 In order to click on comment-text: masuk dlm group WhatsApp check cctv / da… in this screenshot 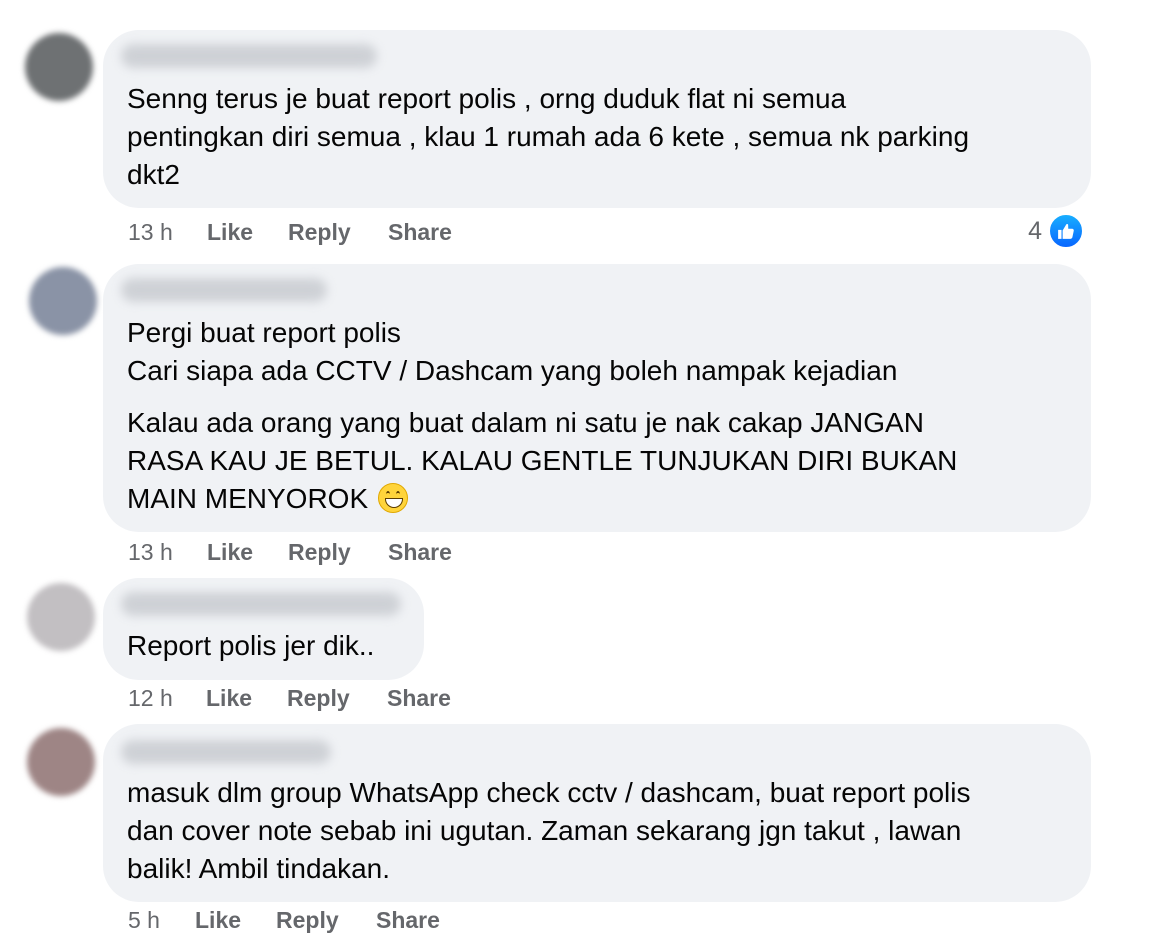, I will do `click(549, 830)`.